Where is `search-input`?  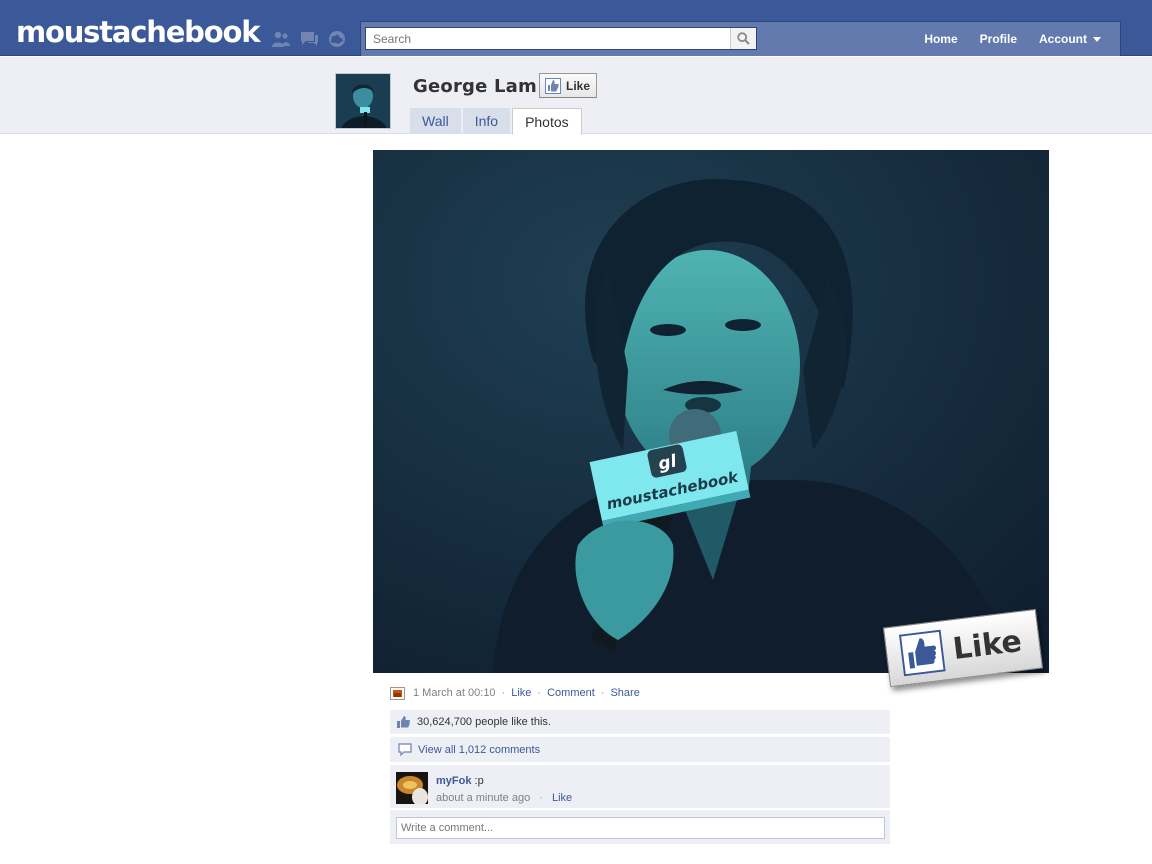
search-input is located at coordinates (548, 38).